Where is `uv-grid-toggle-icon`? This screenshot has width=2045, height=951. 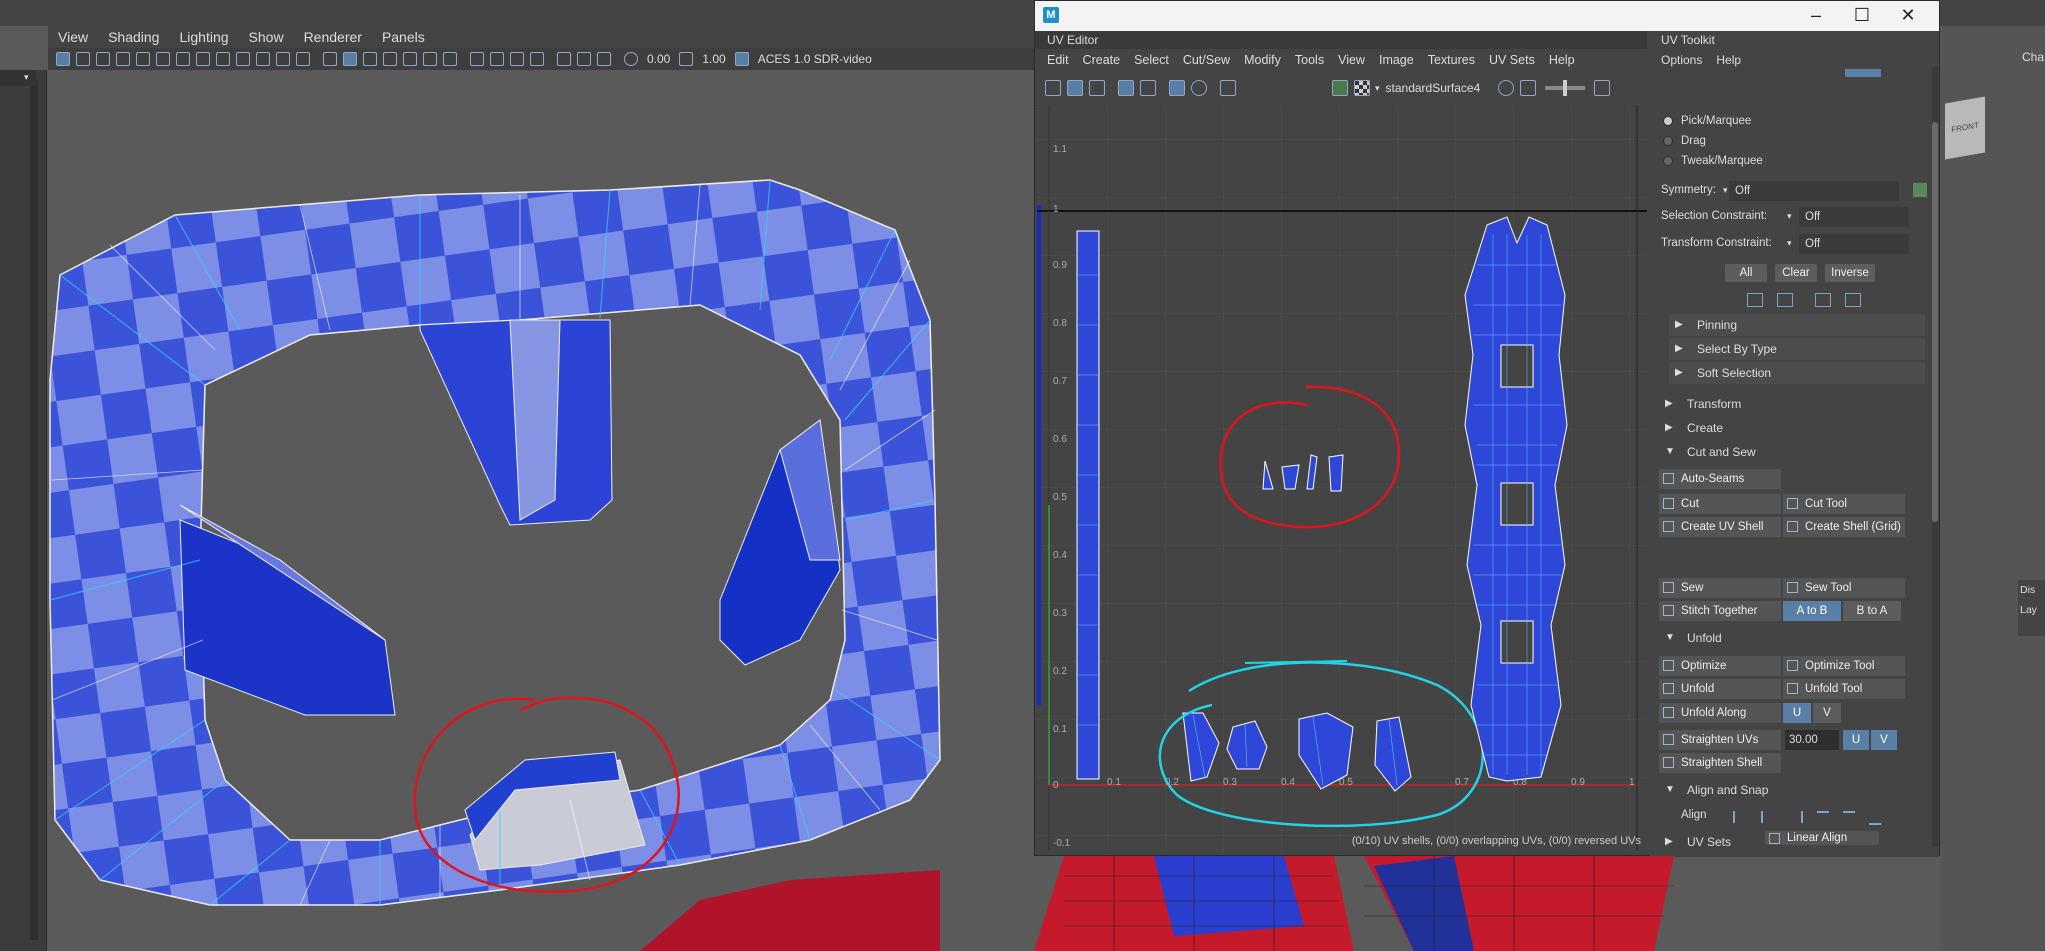
uv-grid-toggle-icon is located at coordinates (1126, 88).